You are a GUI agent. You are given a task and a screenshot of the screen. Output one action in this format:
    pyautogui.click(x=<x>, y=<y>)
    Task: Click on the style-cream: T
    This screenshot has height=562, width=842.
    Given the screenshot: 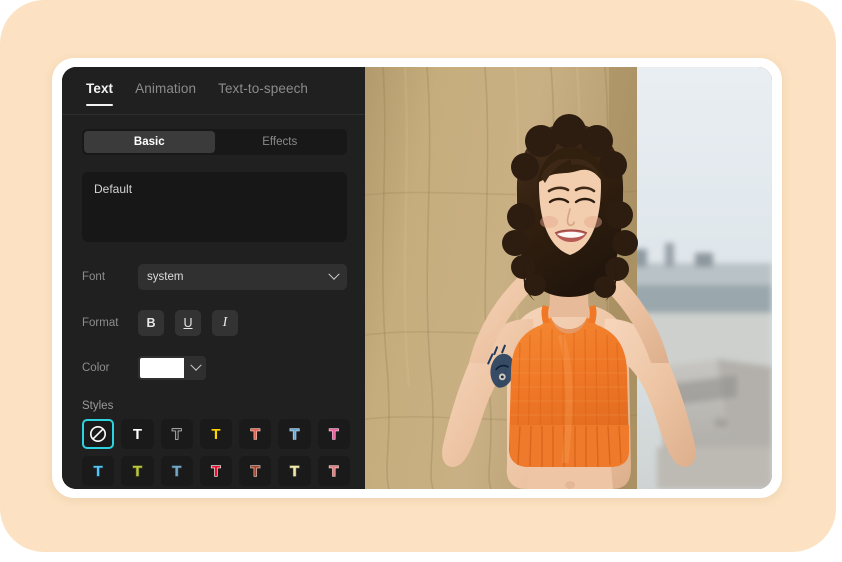 What is the action you would take?
    pyautogui.click(x=294, y=471)
    